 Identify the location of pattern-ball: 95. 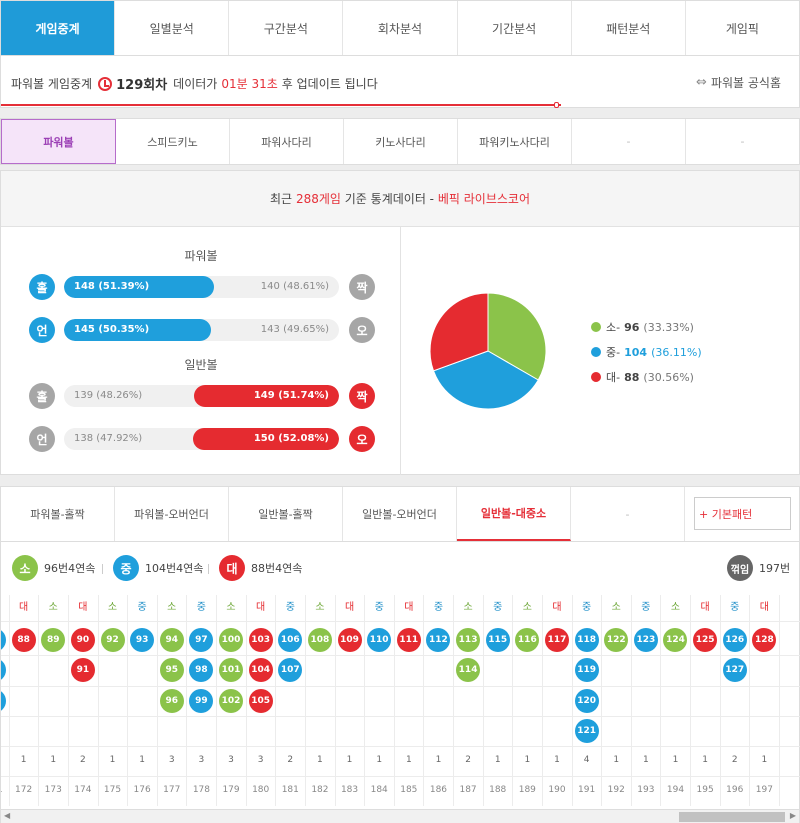
(171, 670).